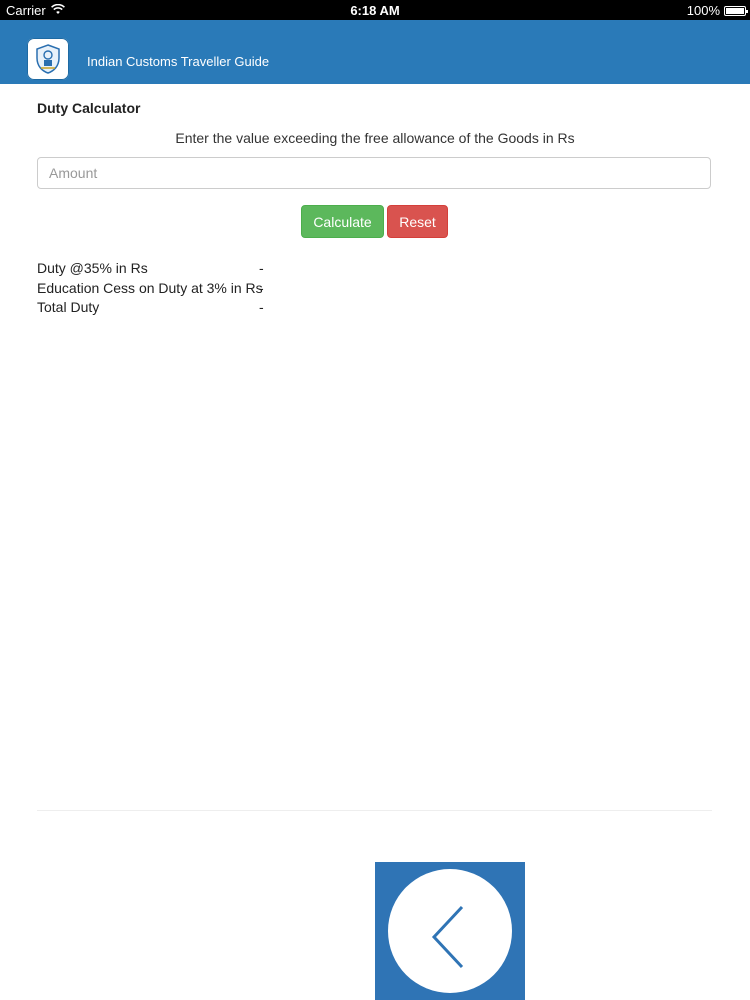  I want to click on calculate-button: Calculate, so click(342, 221).